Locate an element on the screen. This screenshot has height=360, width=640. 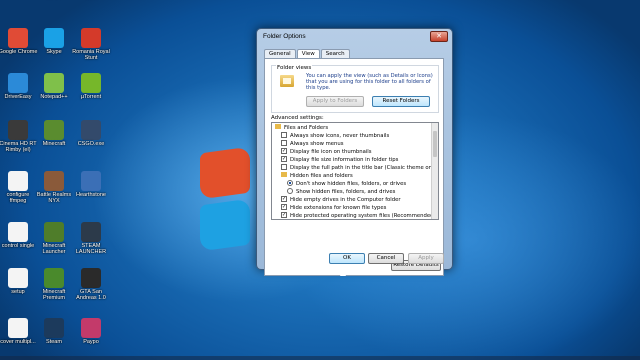
desktop-icon-label: Skype is located at coordinates (54, 52).